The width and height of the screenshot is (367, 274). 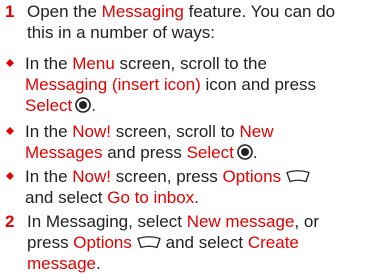 What do you see at coordinates (10, 221) in the screenshot?
I see `step-number: 2` at bounding box center [10, 221].